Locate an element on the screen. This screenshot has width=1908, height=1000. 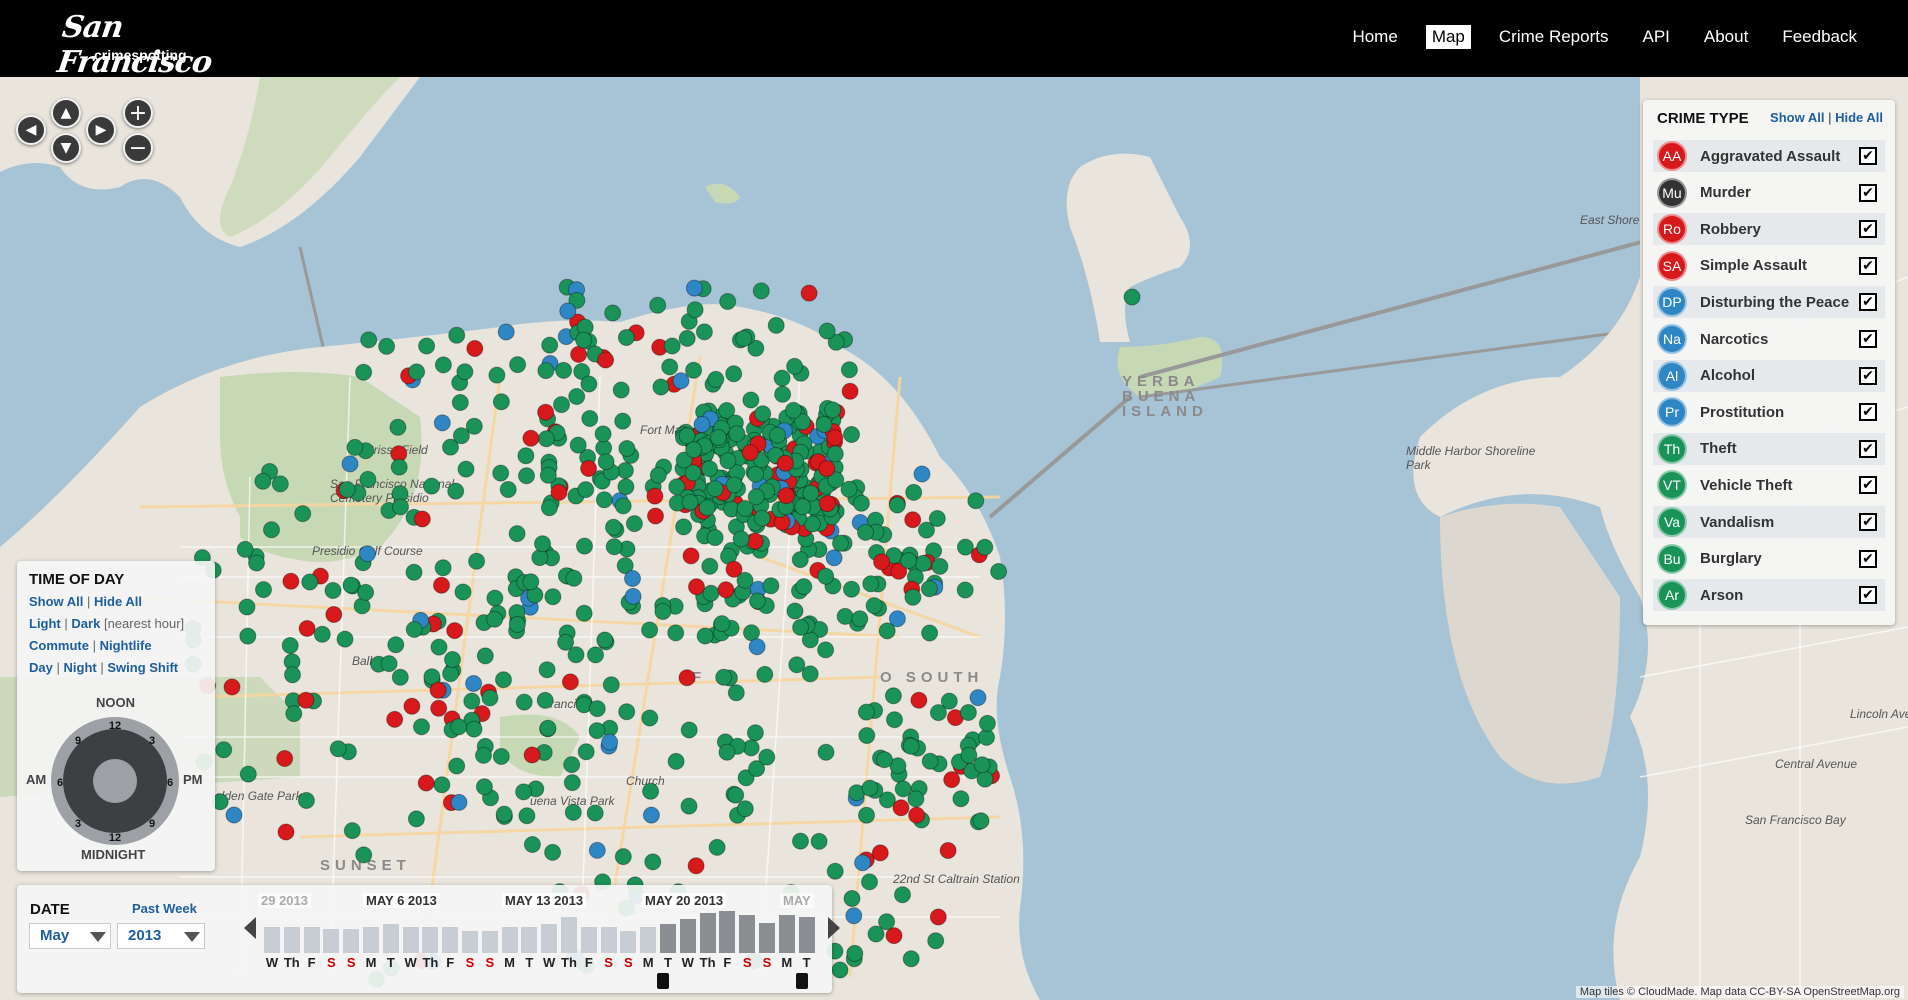
nav-about: About is located at coordinates (1726, 37).